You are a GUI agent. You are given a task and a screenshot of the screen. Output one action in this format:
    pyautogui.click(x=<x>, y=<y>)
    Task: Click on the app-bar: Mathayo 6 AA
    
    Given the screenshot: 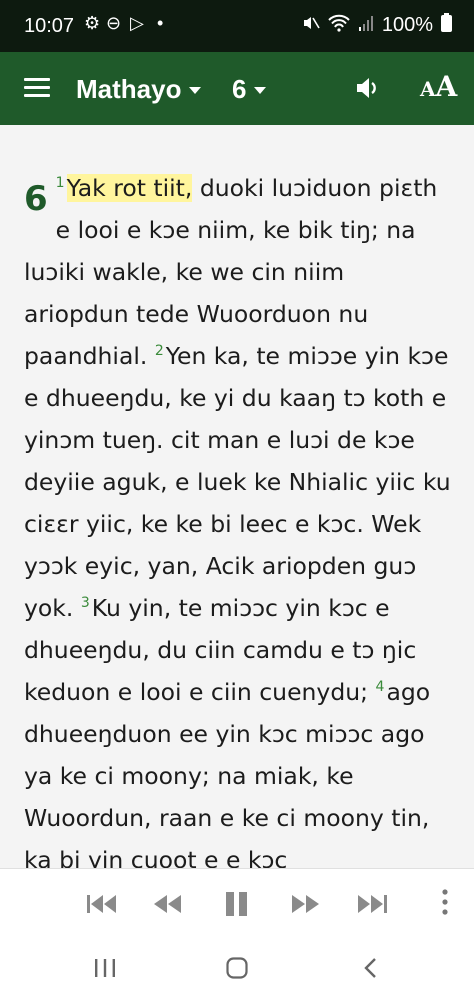 What is the action you would take?
    pyautogui.click(x=237, y=88)
    